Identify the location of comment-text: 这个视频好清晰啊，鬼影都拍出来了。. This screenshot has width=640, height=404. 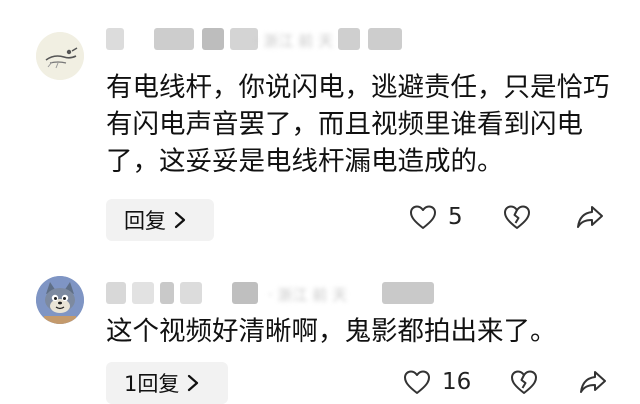
(331, 331).